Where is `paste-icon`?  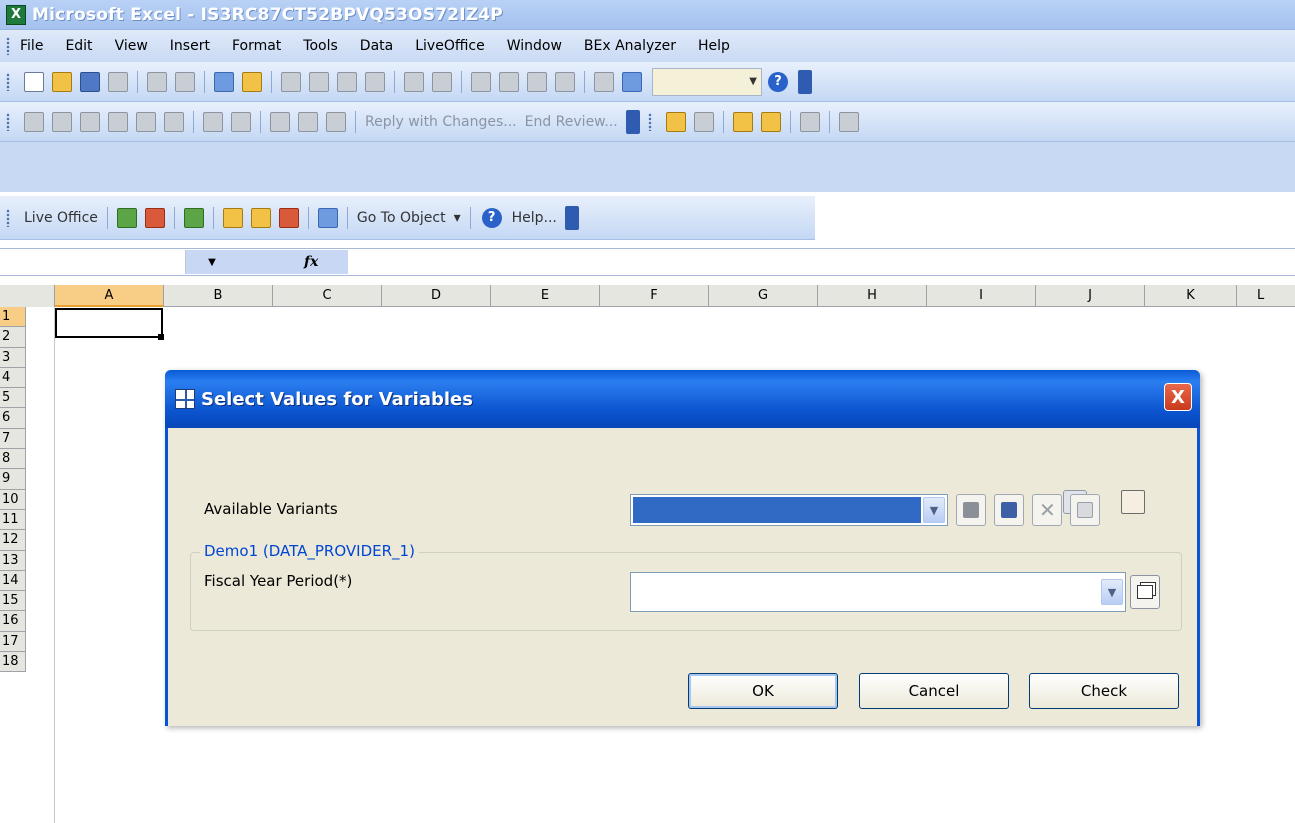 paste-icon is located at coordinates (347, 81).